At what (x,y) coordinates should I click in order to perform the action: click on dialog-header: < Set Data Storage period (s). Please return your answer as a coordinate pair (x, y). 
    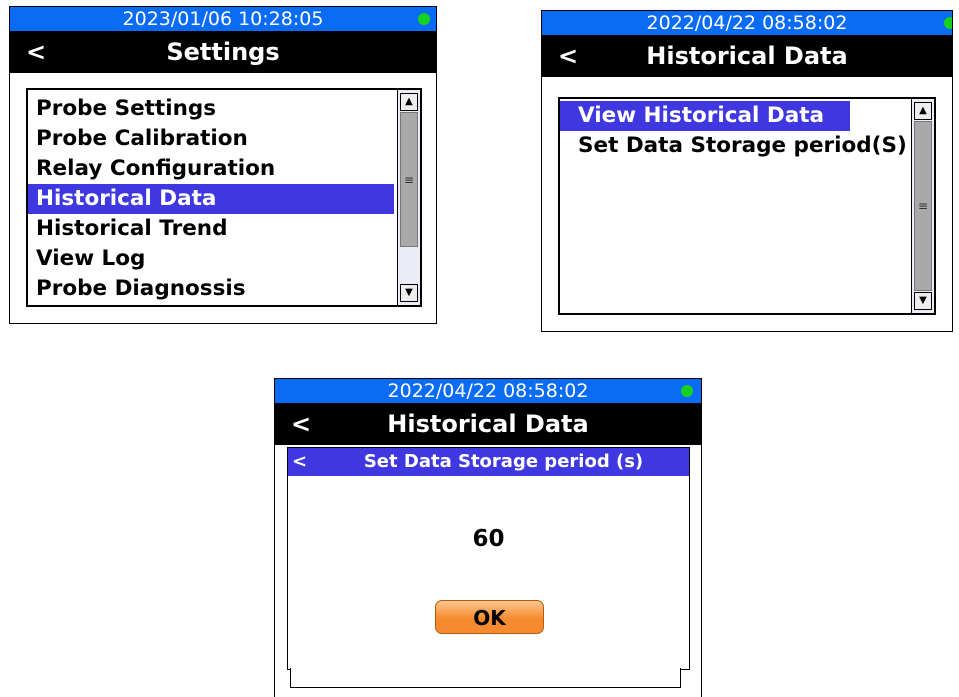
    Looking at the image, I should click on (488, 462).